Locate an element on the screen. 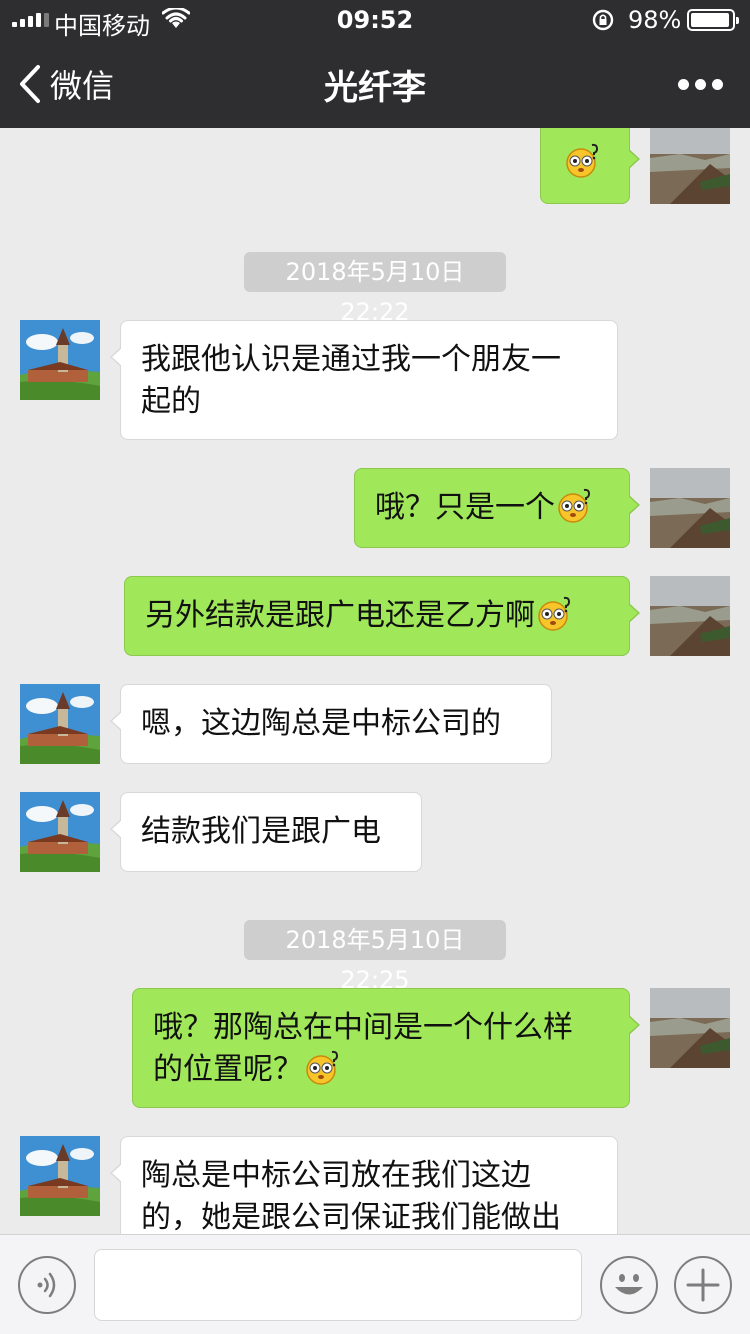 Image resolution: width=750 pixels, height=1334 pixels. more-dots-icon is located at coordinates (683, 84).